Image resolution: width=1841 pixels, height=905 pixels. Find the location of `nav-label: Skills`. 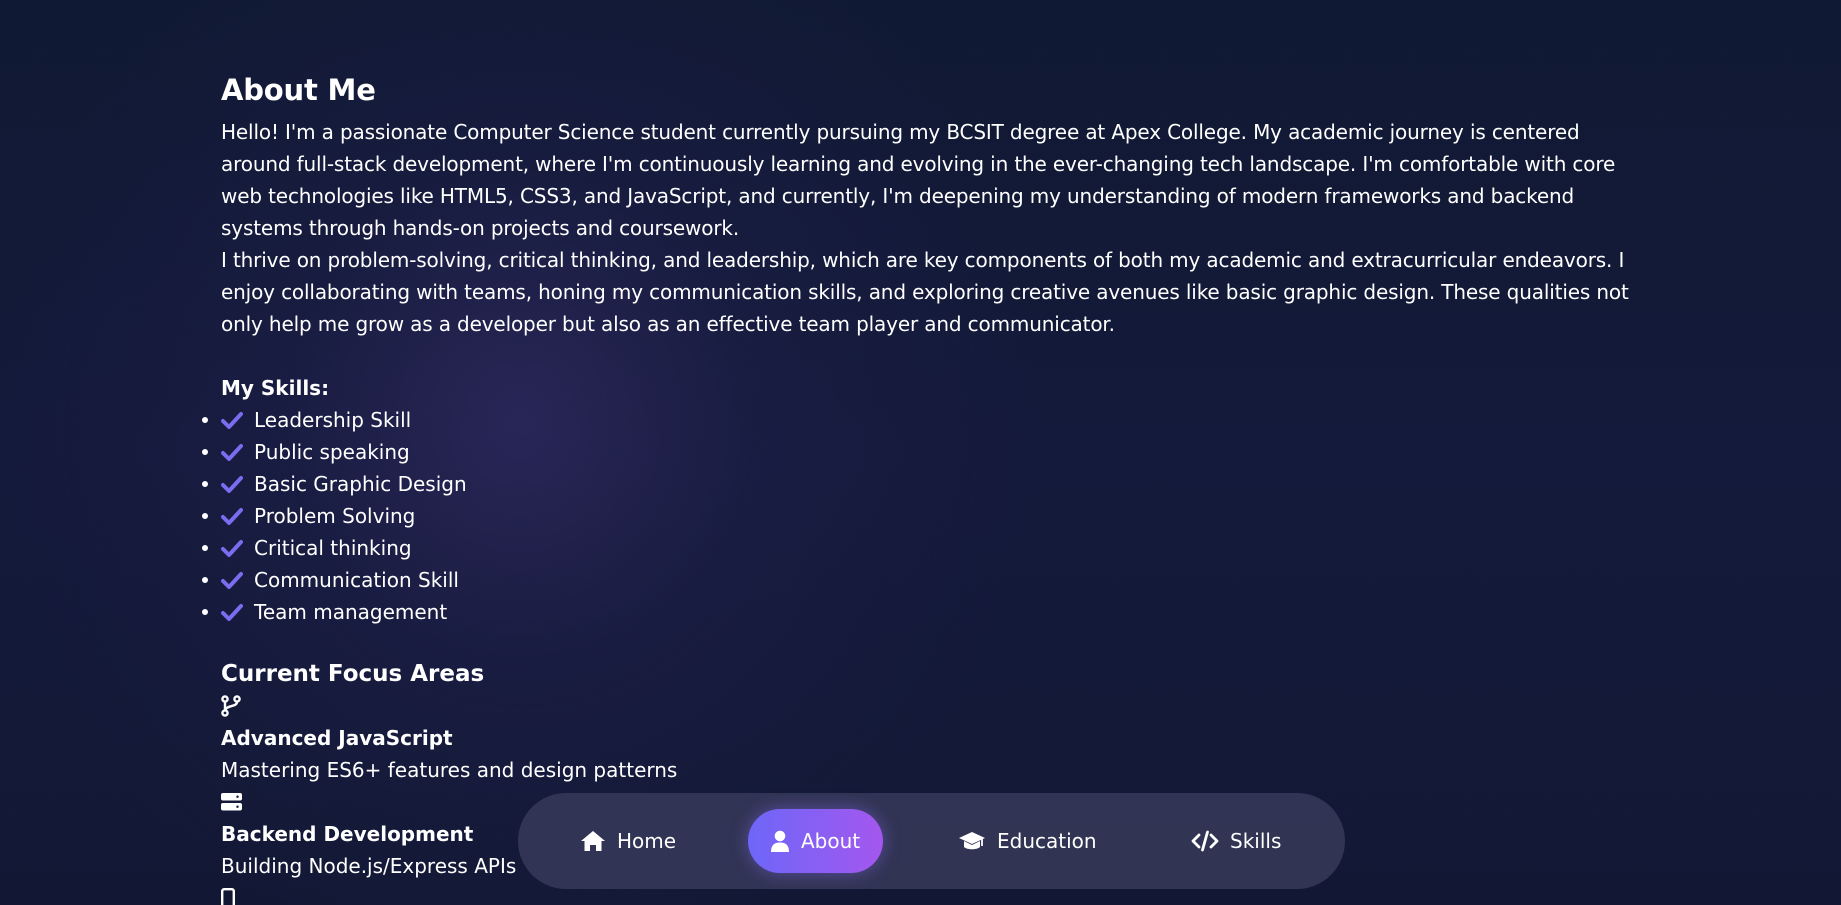

nav-label: Skills is located at coordinates (1256, 841).